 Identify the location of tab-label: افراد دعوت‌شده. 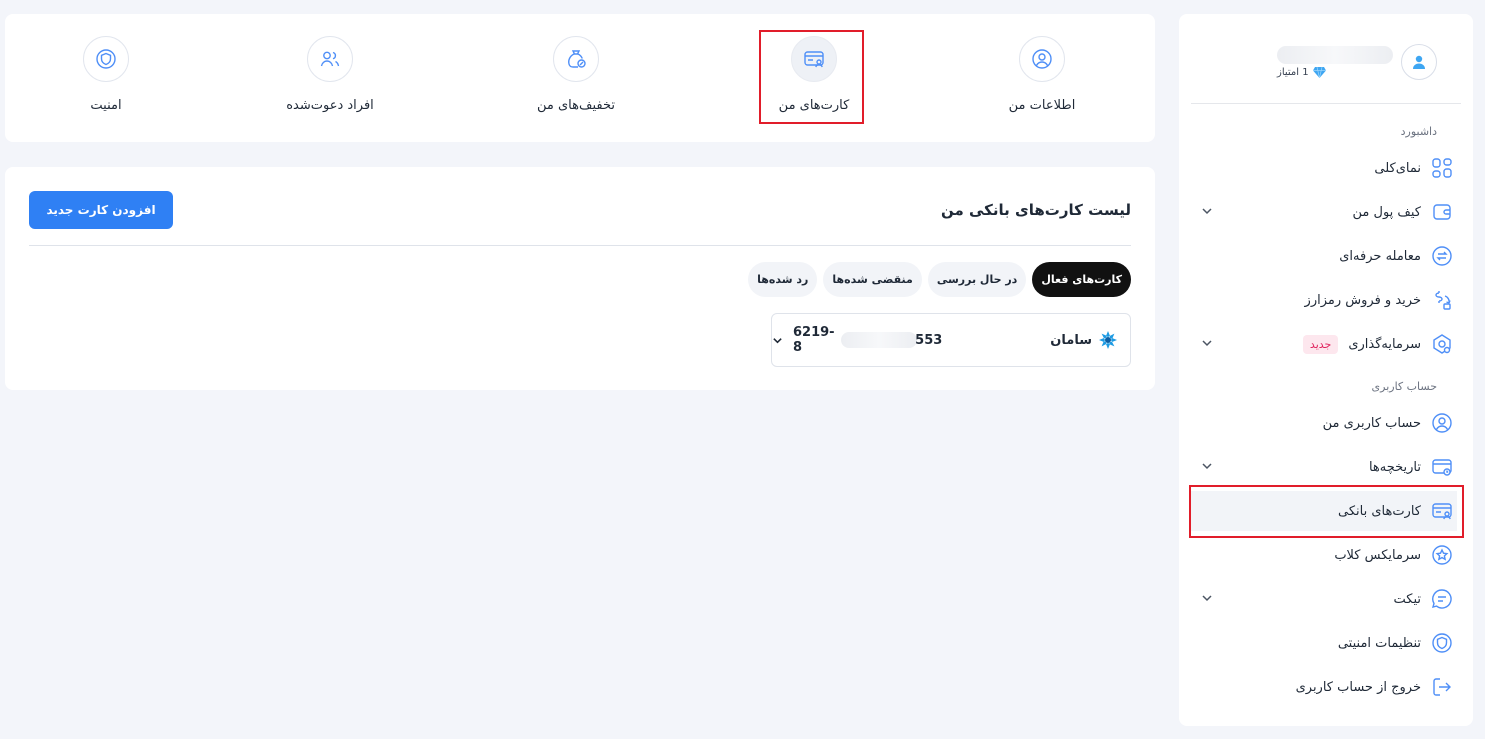
(330, 105).